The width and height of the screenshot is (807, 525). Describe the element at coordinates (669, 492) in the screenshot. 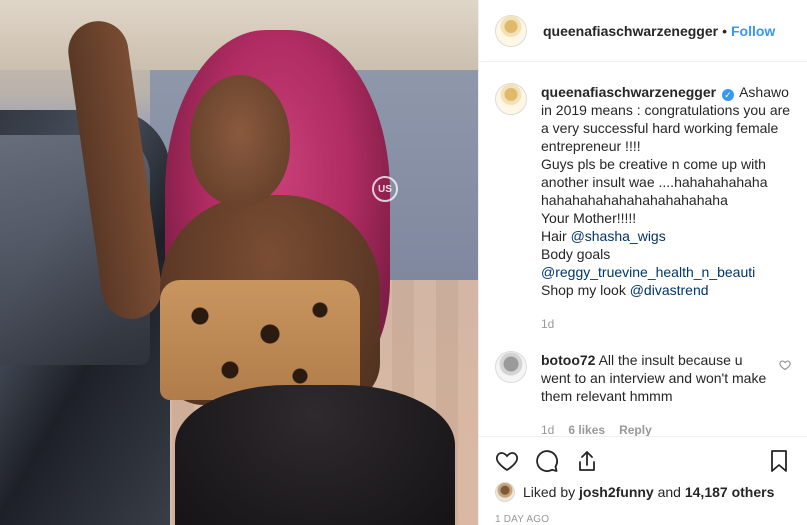

I see `likes-conj: and` at that location.